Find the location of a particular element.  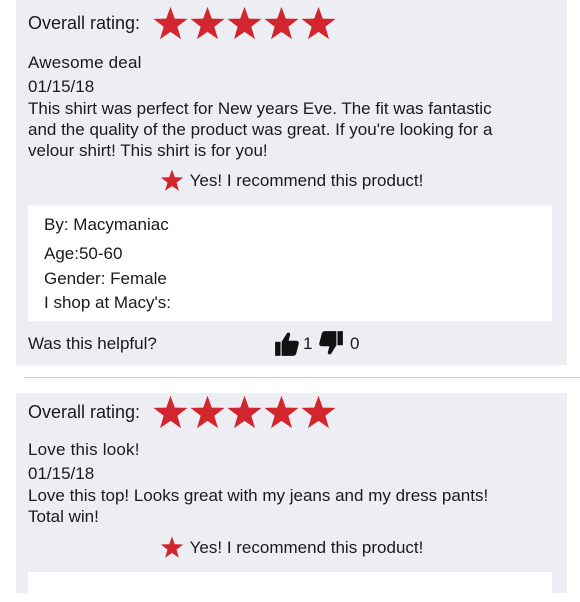

reviewer-name: By: Macymaniac is located at coordinates (106, 224).